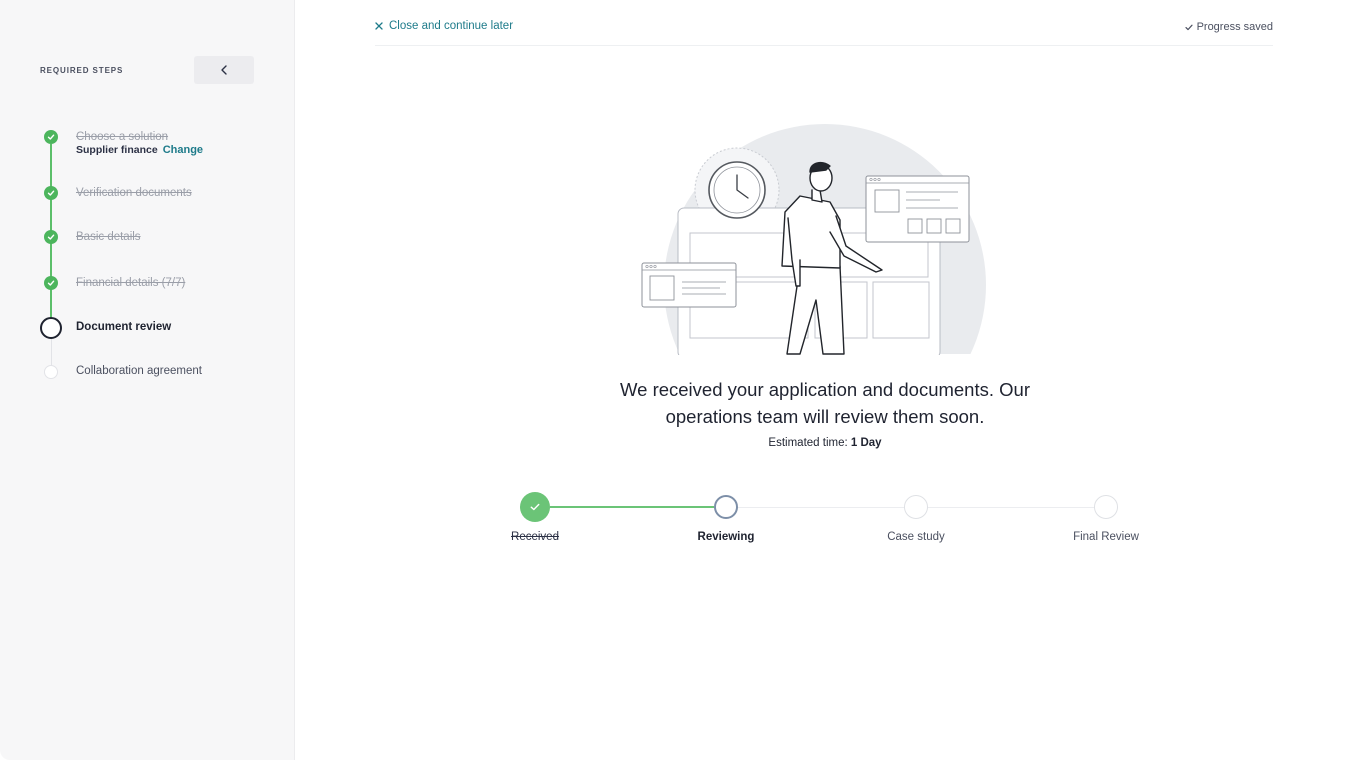 The image size is (1354, 760). Describe the element at coordinates (1106, 537) in the screenshot. I see `stage-final-review-label: Final Review` at that location.